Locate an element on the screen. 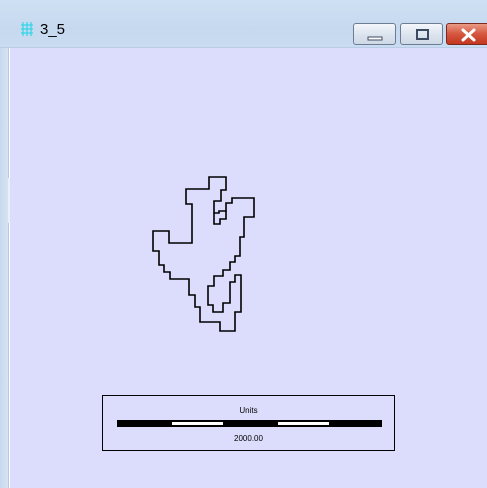 This screenshot has width=487, height=488. scale-units-label: Units is located at coordinates (248, 410).